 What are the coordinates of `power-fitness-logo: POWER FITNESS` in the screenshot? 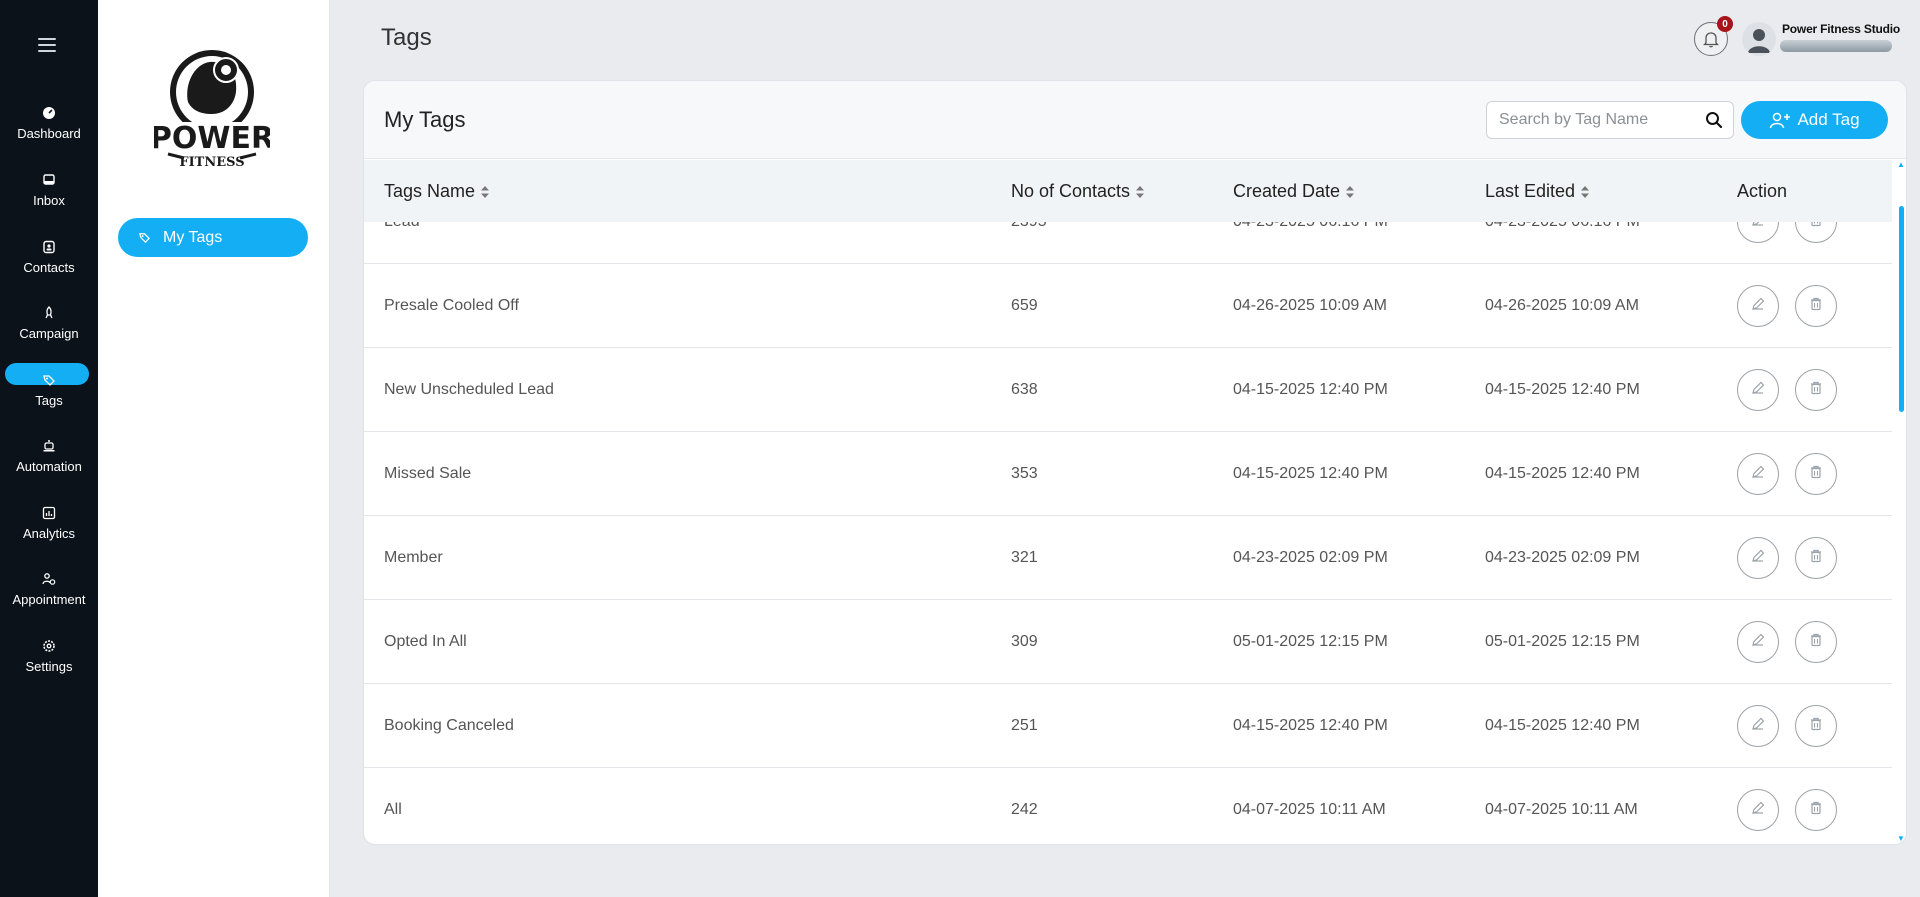 It's located at (212, 110).